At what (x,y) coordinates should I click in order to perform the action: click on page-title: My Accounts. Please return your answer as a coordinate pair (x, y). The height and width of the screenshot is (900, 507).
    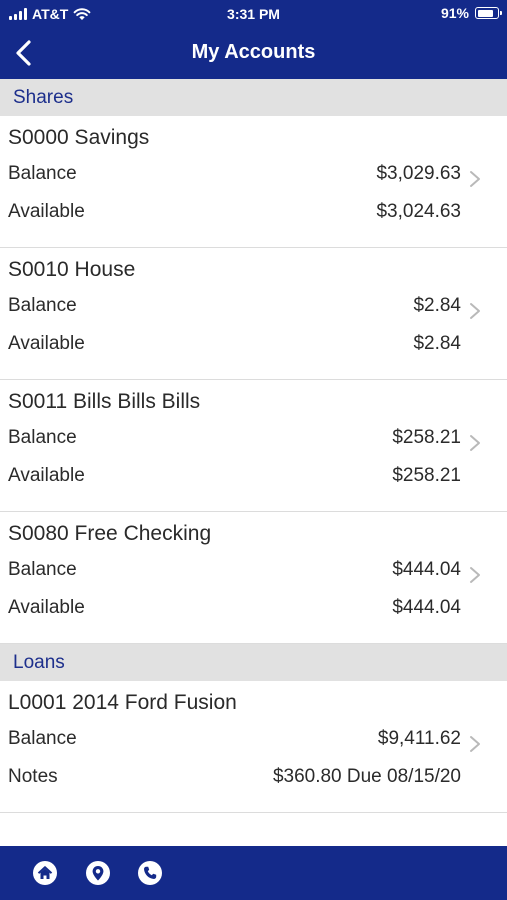
    Looking at the image, I should click on (253, 52).